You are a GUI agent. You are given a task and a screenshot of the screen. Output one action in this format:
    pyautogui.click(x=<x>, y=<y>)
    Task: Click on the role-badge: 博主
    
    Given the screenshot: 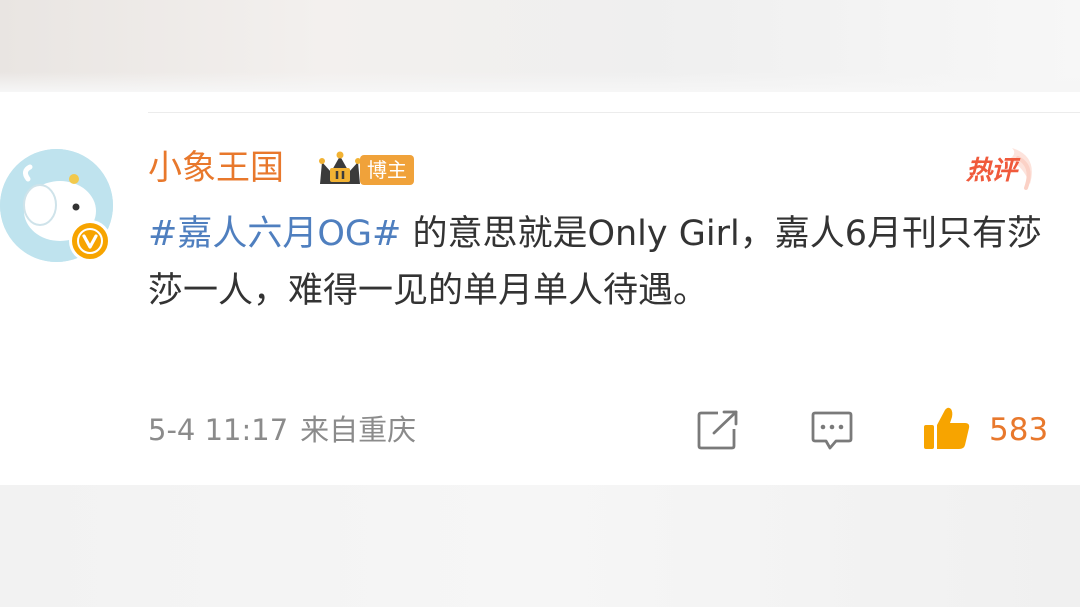 What is the action you would take?
    pyautogui.click(x=387, y=170)
    